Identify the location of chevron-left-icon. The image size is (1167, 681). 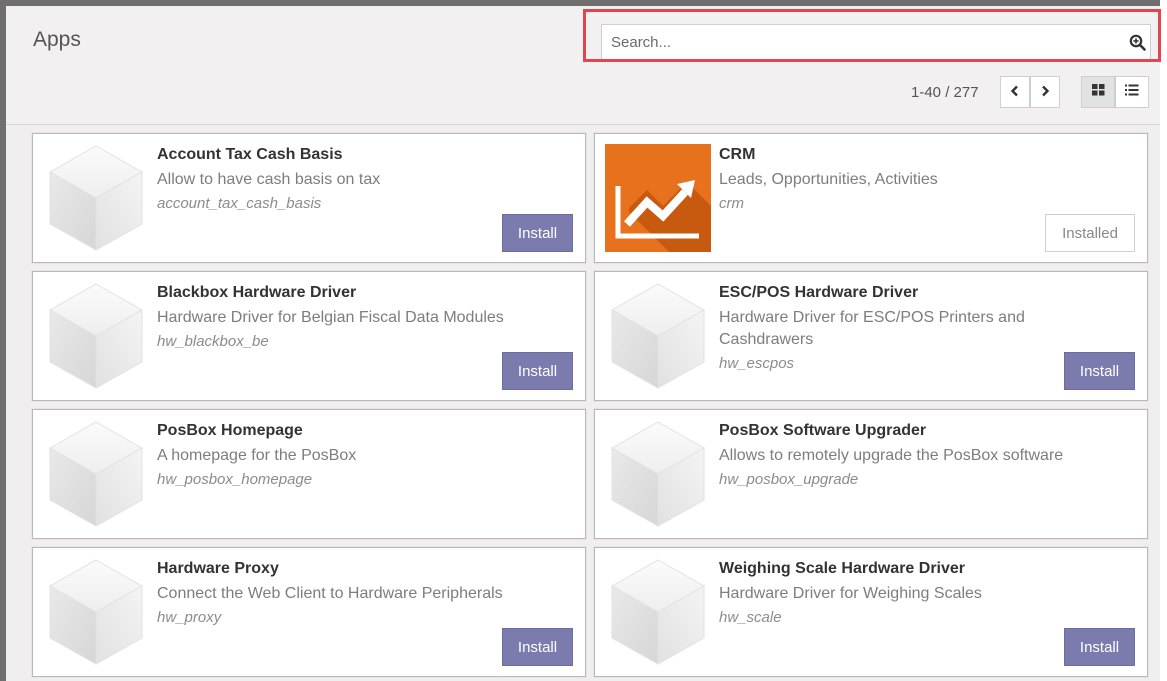
(1015, 92).